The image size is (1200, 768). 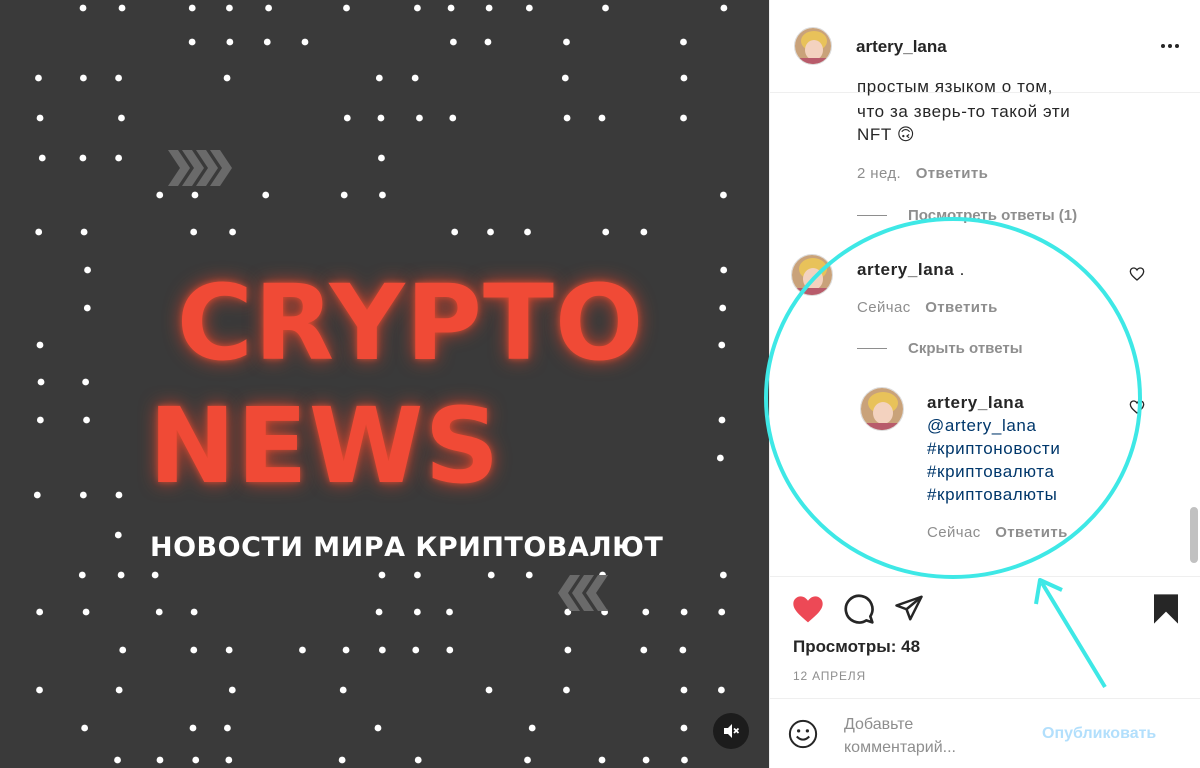 What do you see at coordinates (901, 47) in the screenshot?
I see `header-username: artery_lana` at bounding box center [901, 47].